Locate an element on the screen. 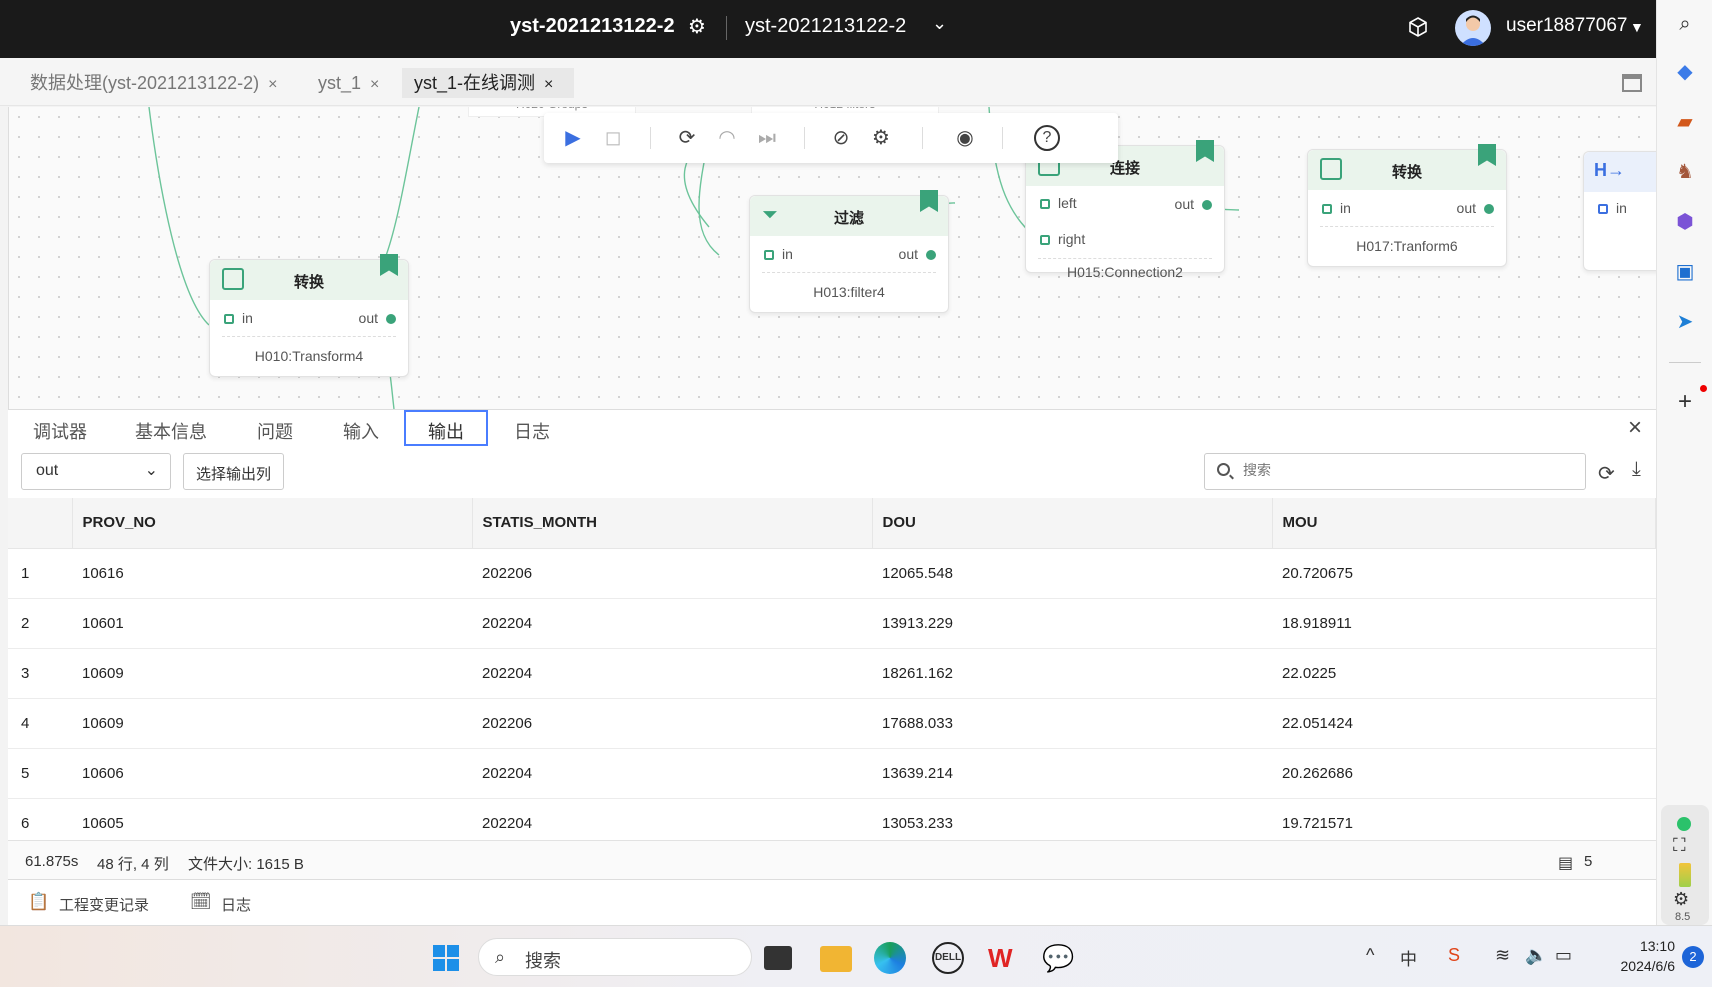 Image resolution: width=1712 pixels, height=987 pixels. wps-icon: W is located at coordinates (1004, 958).